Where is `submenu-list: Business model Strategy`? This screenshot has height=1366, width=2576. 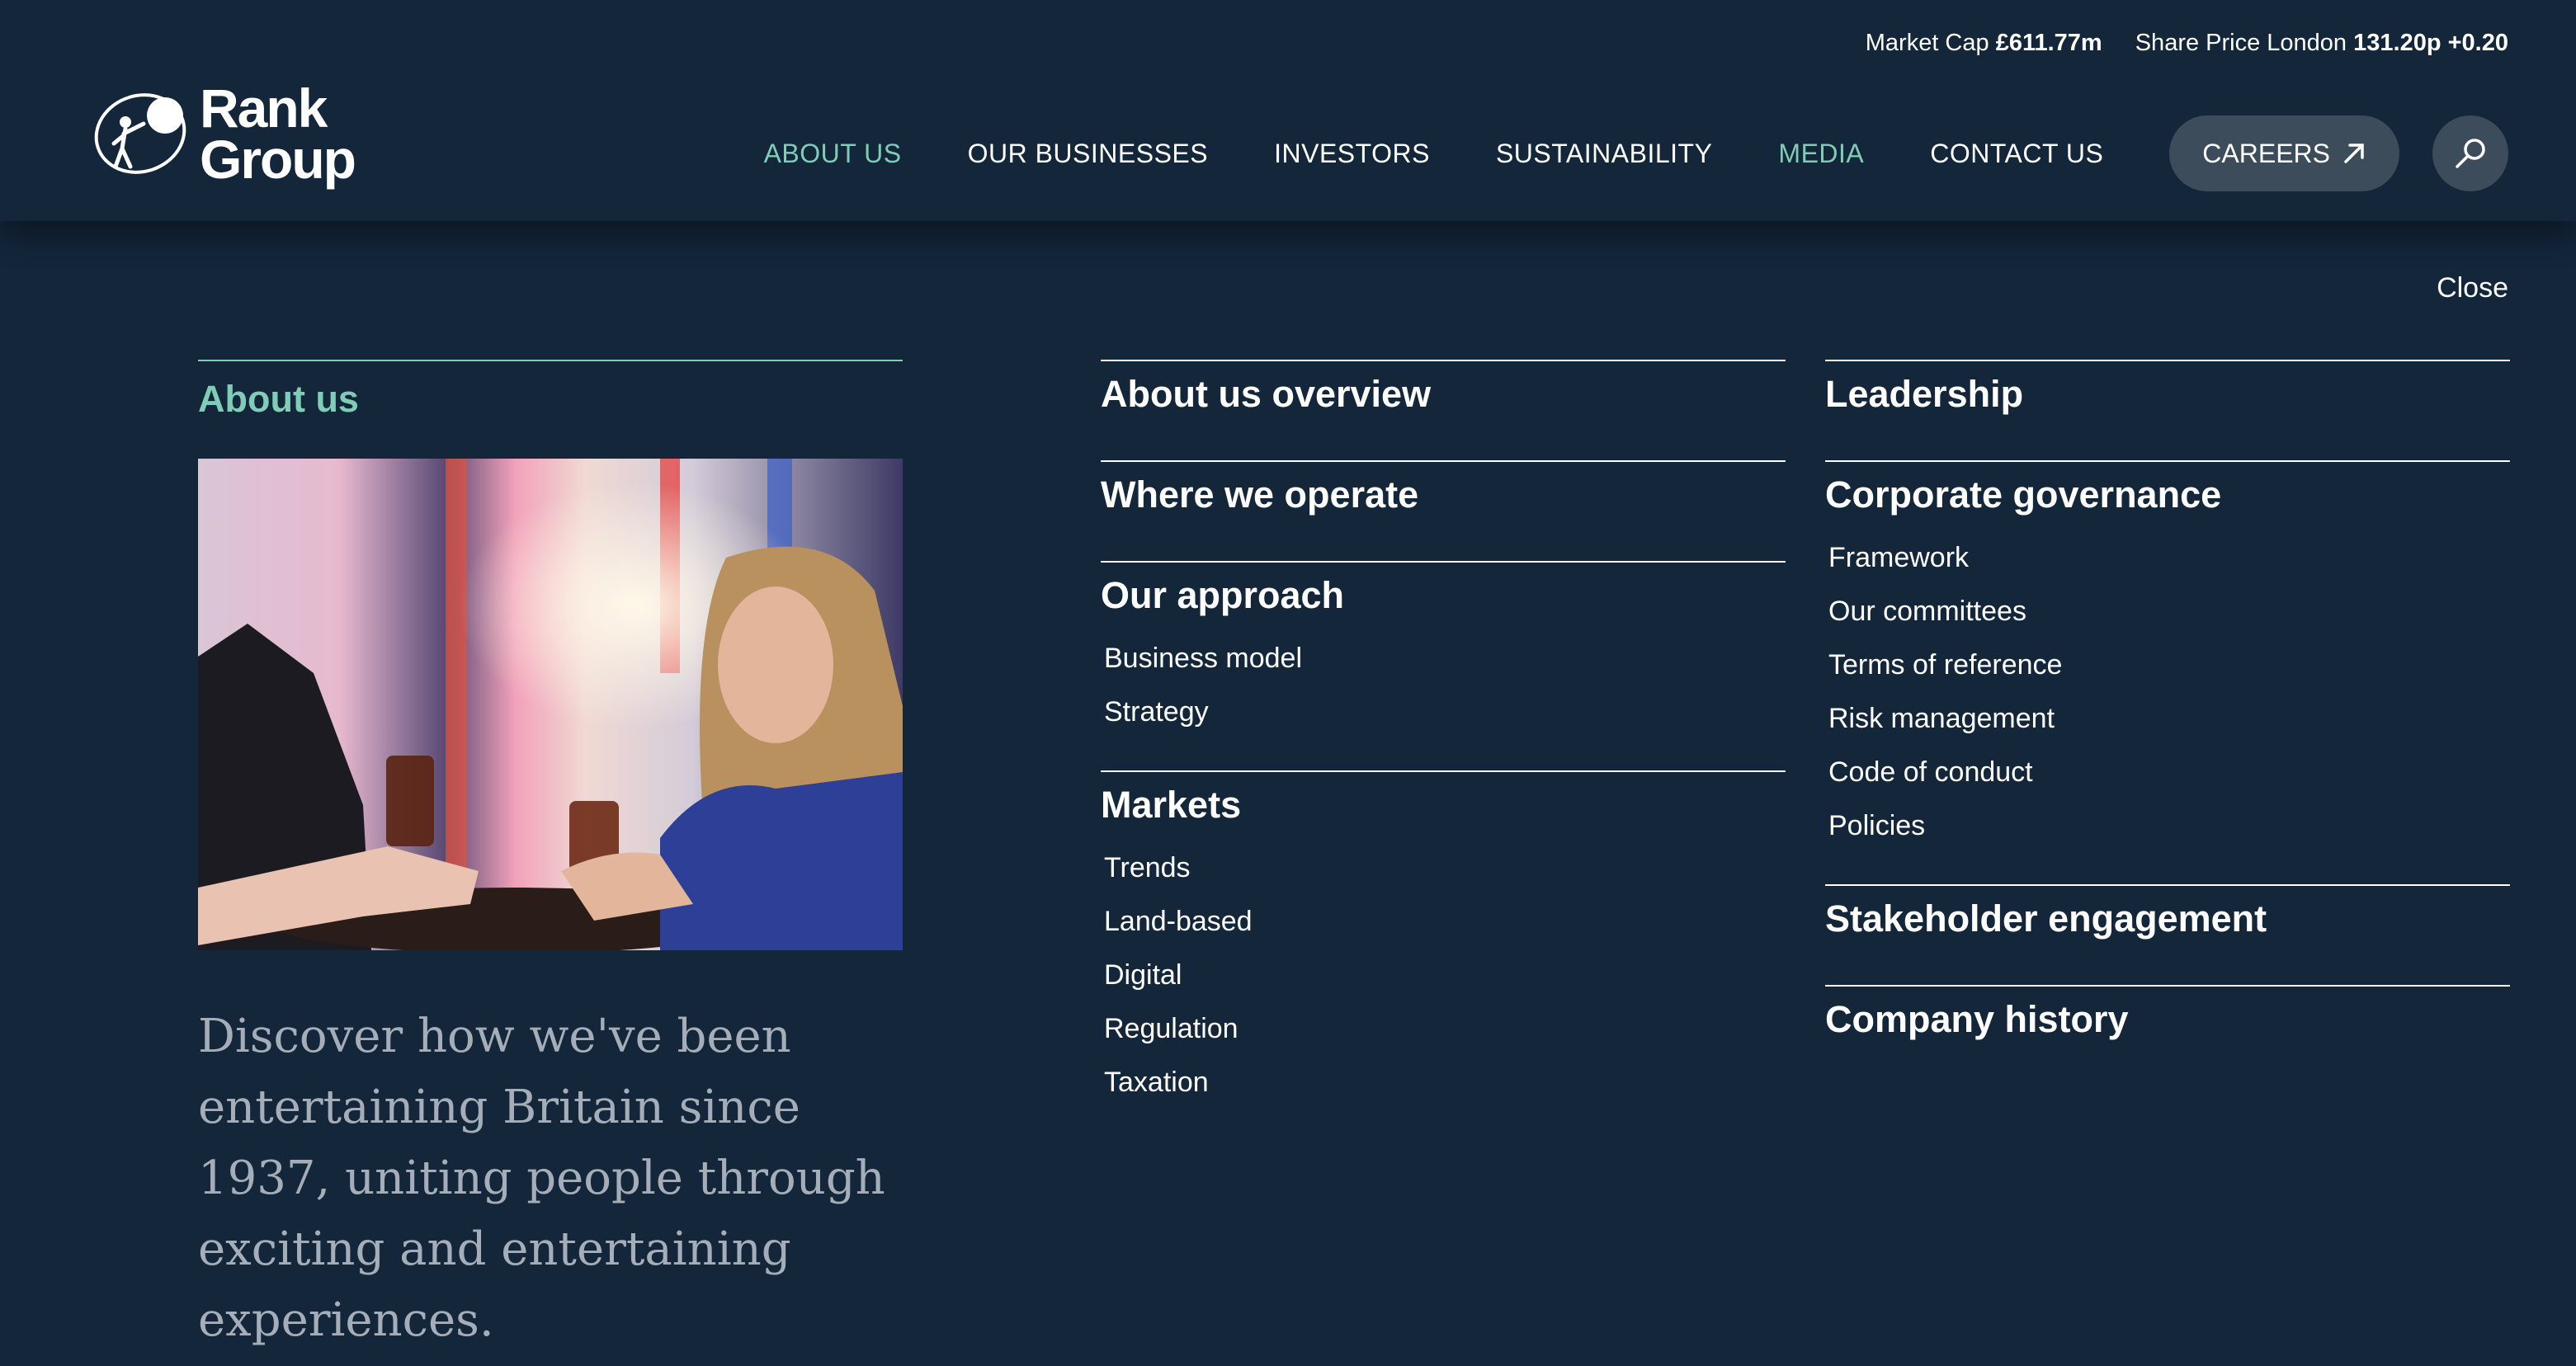
submenu-list: Business model Strategy is located at coordinates (1443, 701).